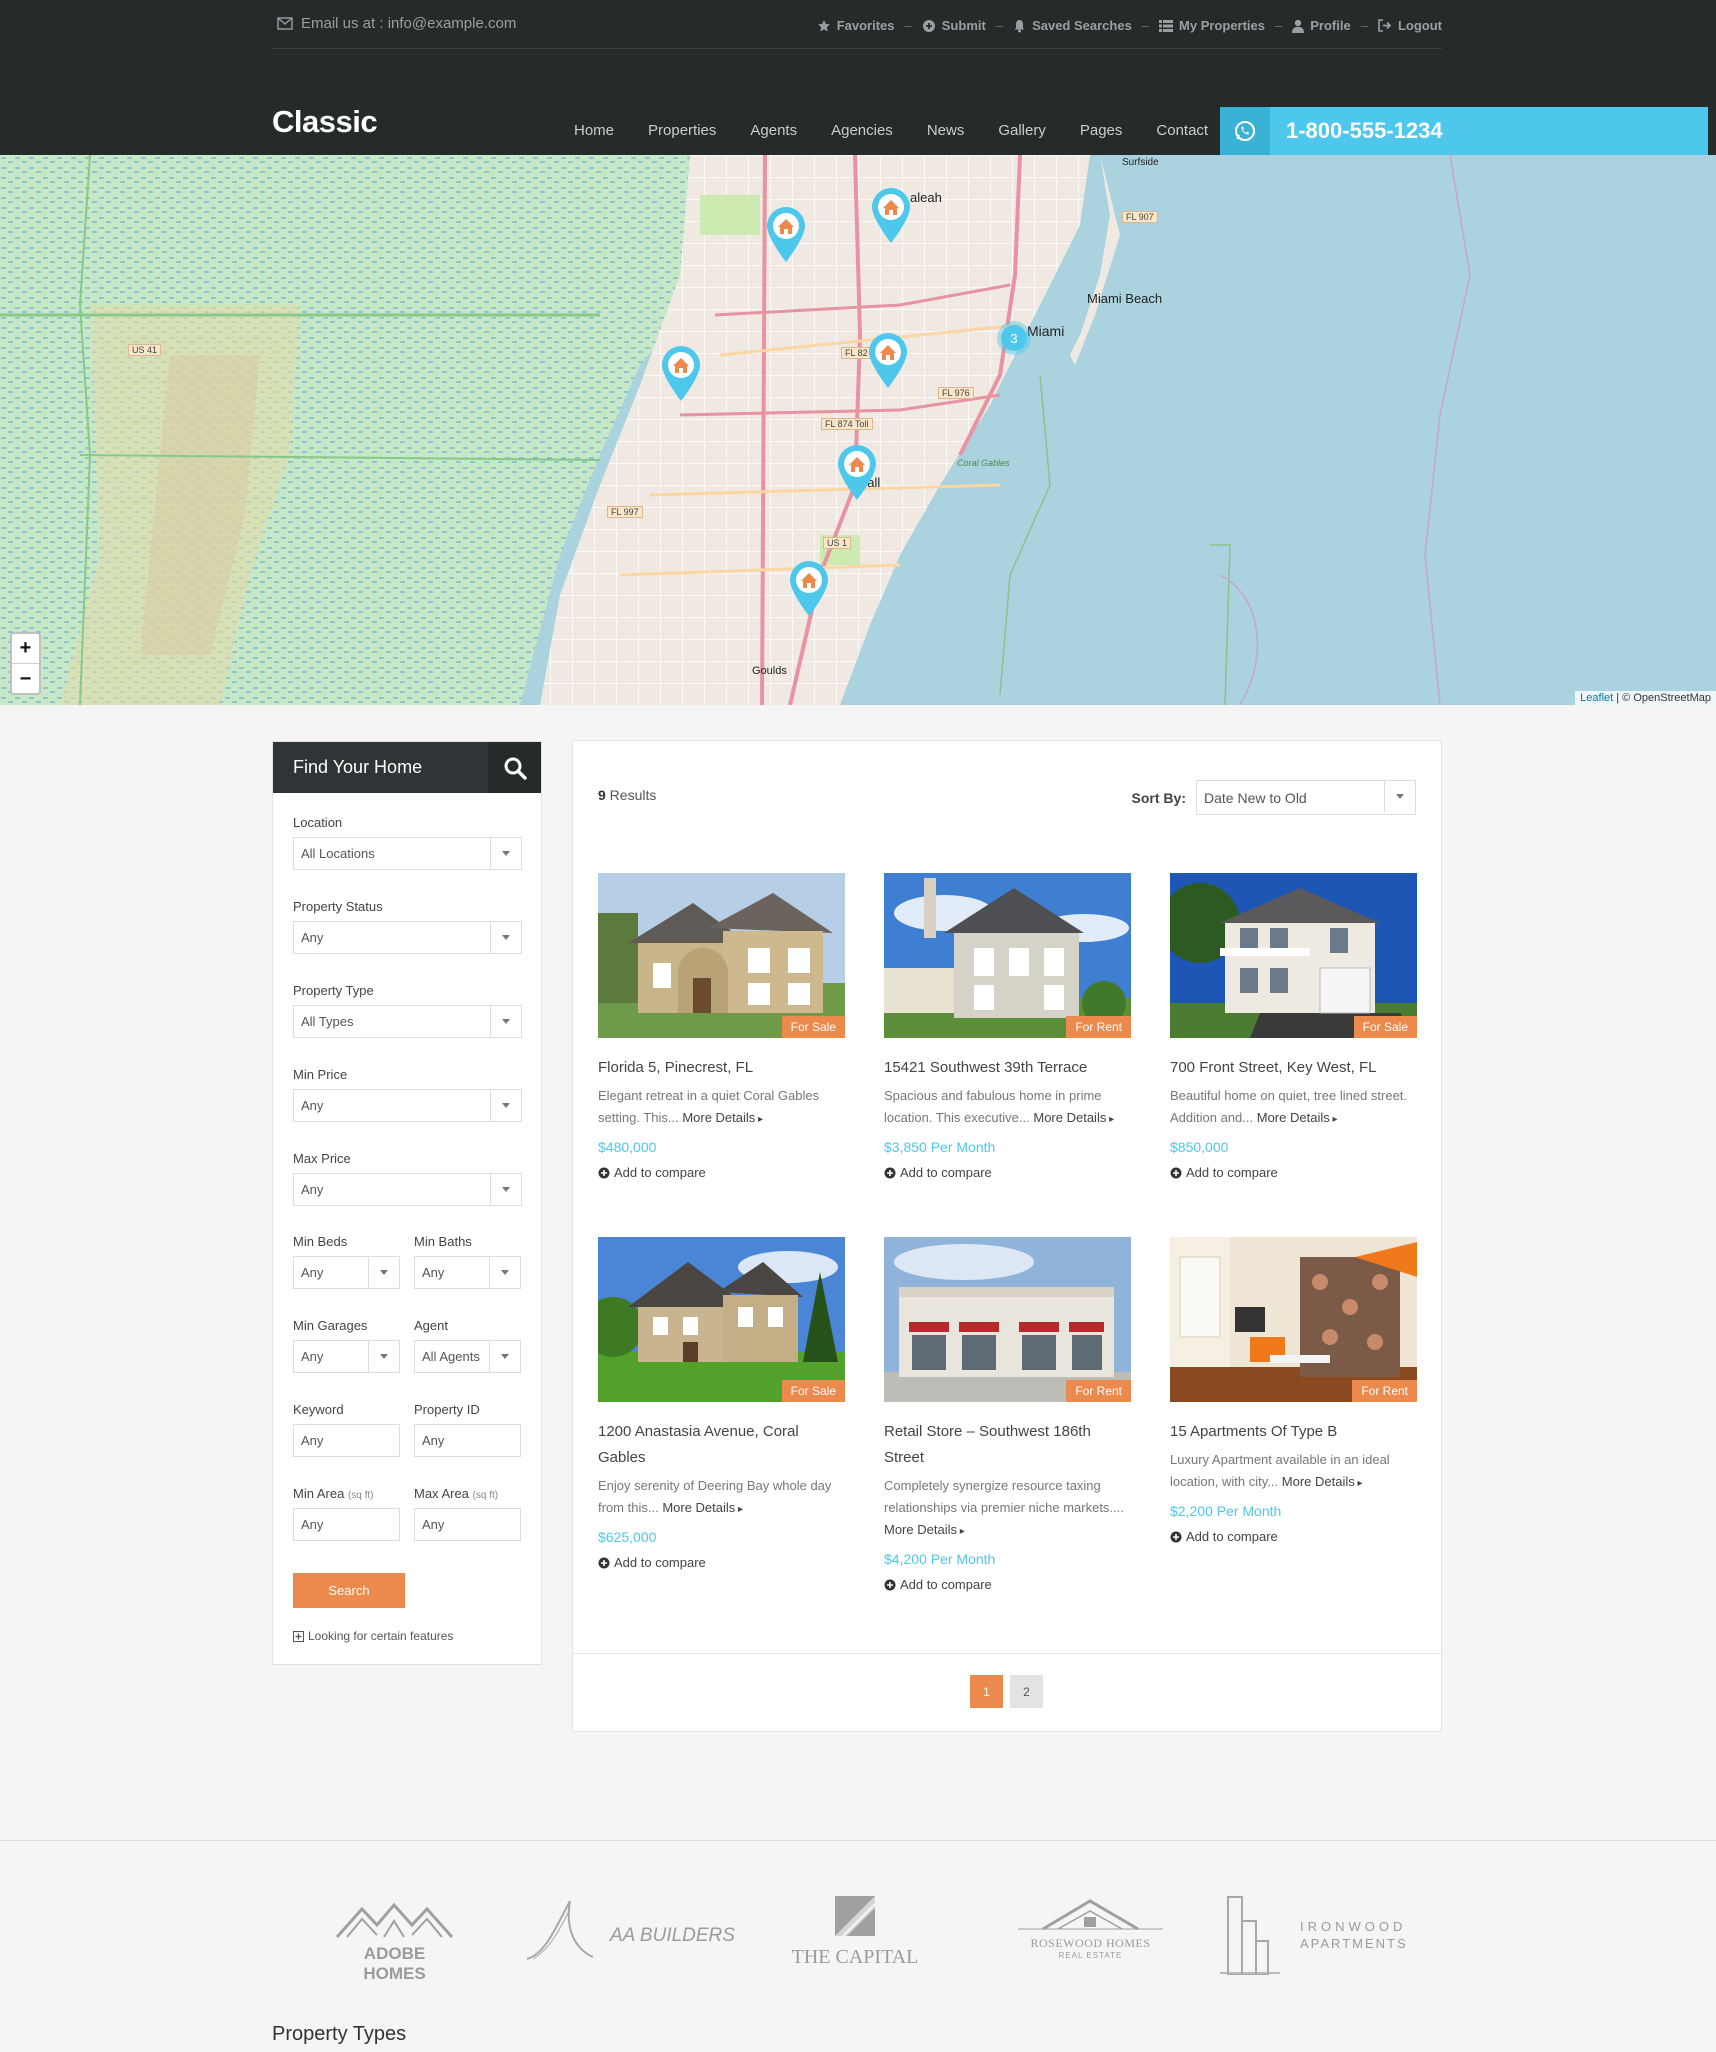 The height and width of the screenshot is (2052, 1716). Describe the element at coordinates (855, 1932) in the screenshot. I see `partner-logo-the-capital: THE CAPITAL` at that location.